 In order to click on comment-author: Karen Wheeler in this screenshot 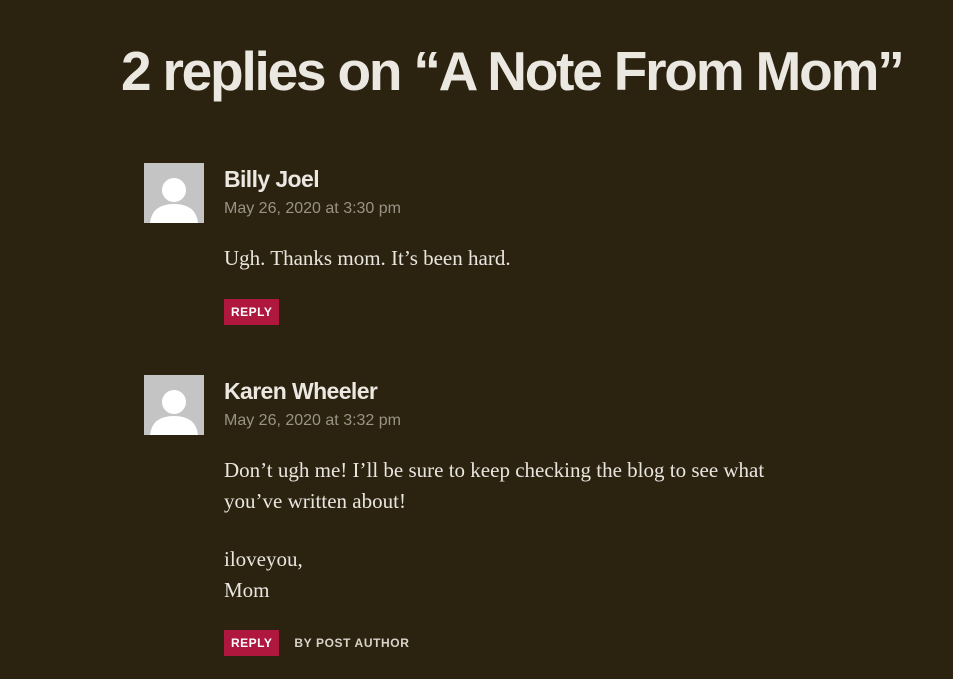, I will do `click(301, 391)`.